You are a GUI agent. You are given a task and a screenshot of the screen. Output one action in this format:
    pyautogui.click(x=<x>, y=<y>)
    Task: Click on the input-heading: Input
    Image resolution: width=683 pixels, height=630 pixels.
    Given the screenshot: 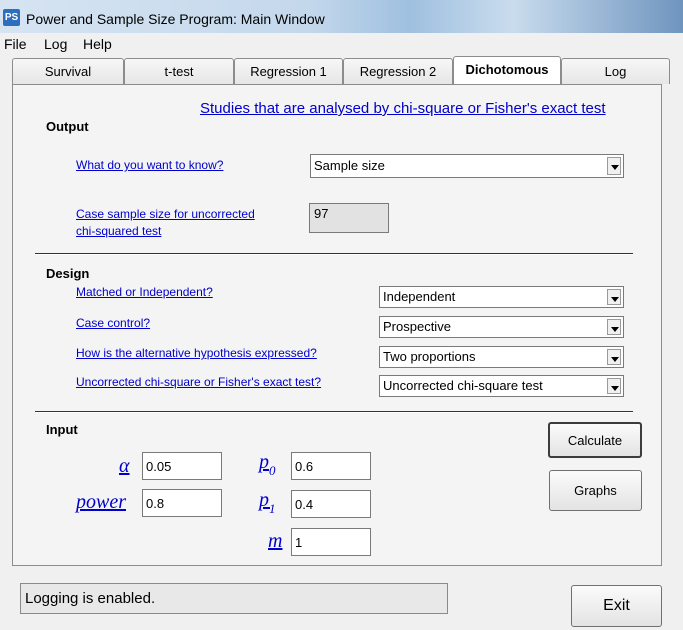 What is the action you would take?
    pyautogui.click(x=62, y=429)
    